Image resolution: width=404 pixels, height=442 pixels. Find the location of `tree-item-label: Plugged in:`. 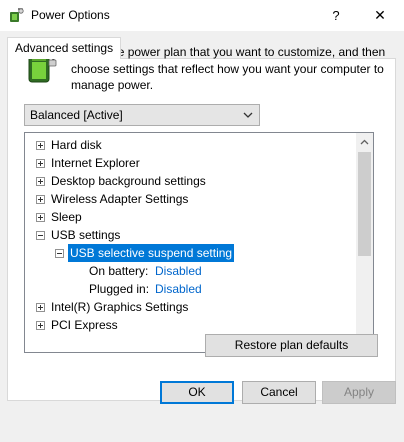

tree-item-label: Plugged in: is located at coordinates (119, 289).